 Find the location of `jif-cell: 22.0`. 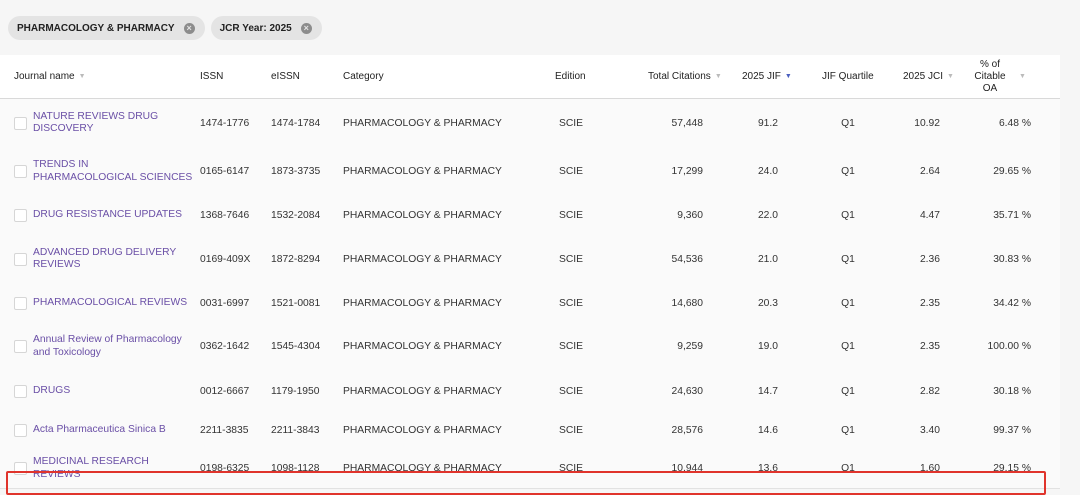

jif-cell: 22.0 is located at coordinates (754, 215).